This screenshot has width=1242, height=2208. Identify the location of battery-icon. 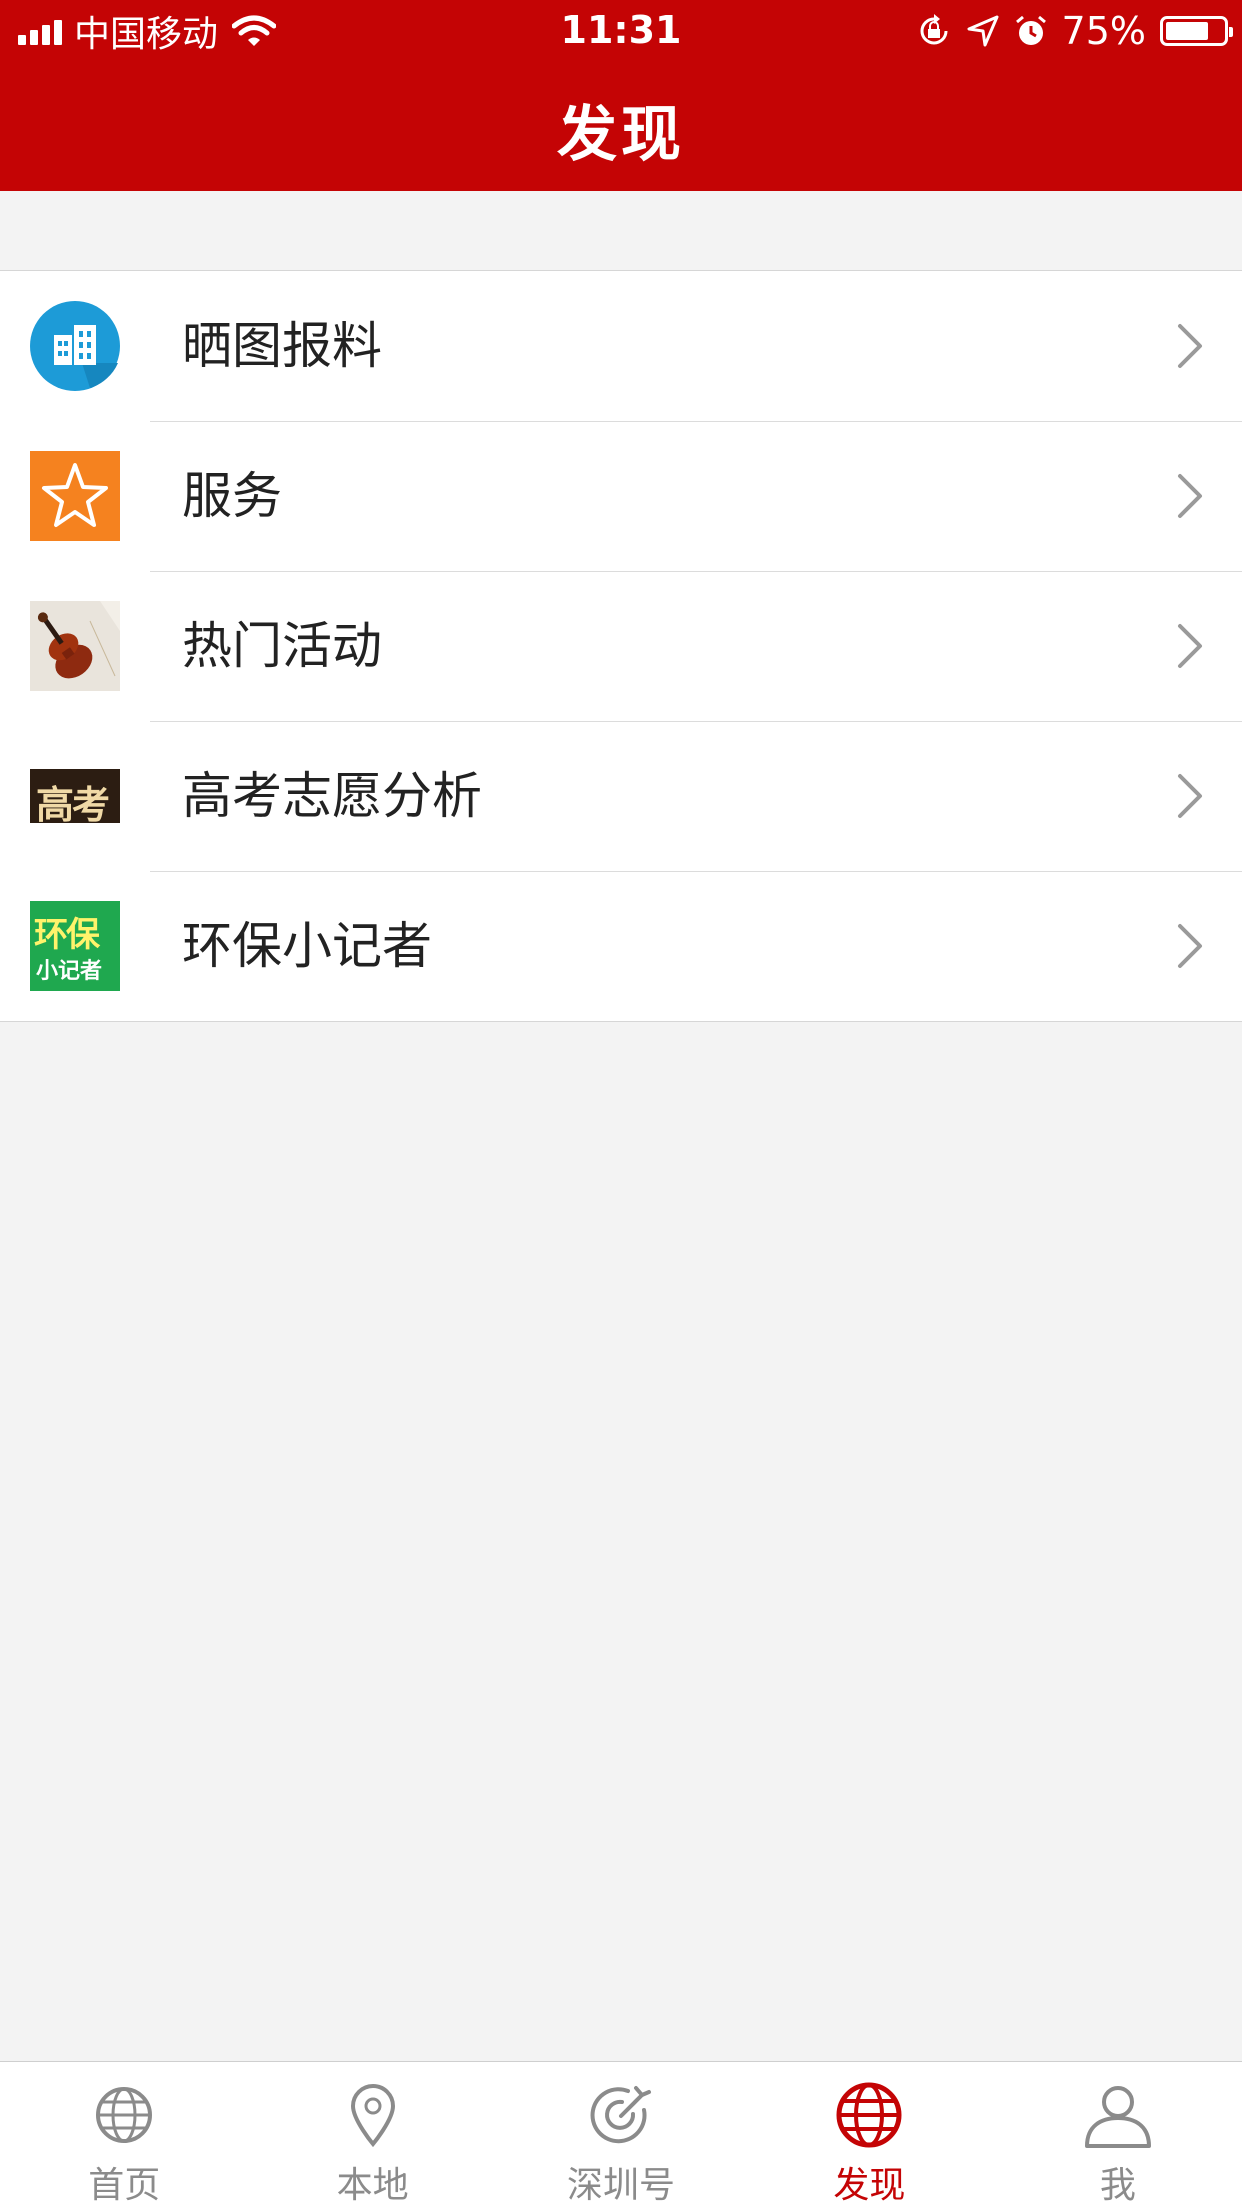
(1196, 31).